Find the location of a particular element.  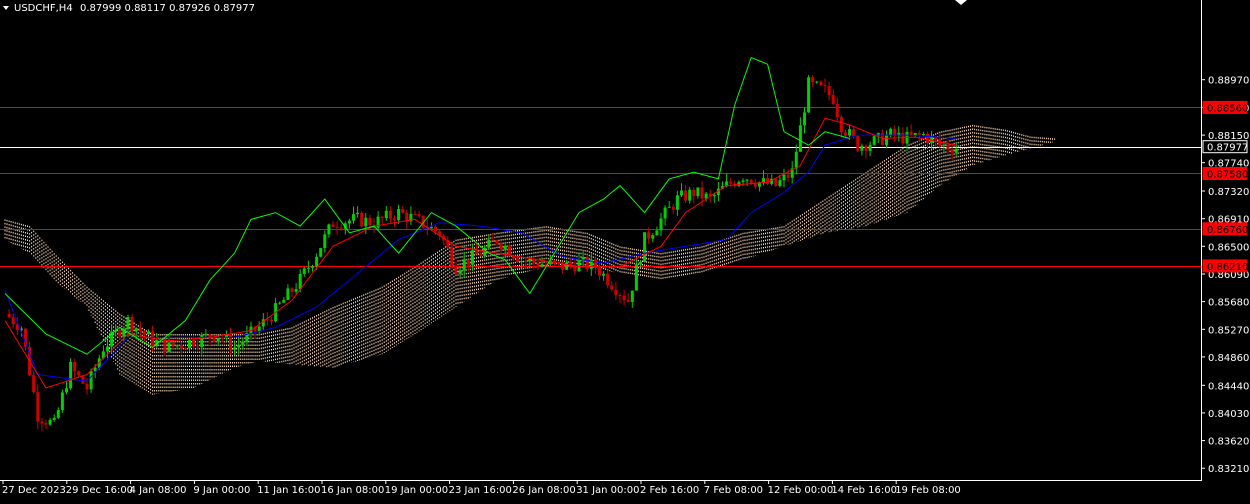

chart-symbol: USDCHF,H4 is located at coordinates (43, 8).